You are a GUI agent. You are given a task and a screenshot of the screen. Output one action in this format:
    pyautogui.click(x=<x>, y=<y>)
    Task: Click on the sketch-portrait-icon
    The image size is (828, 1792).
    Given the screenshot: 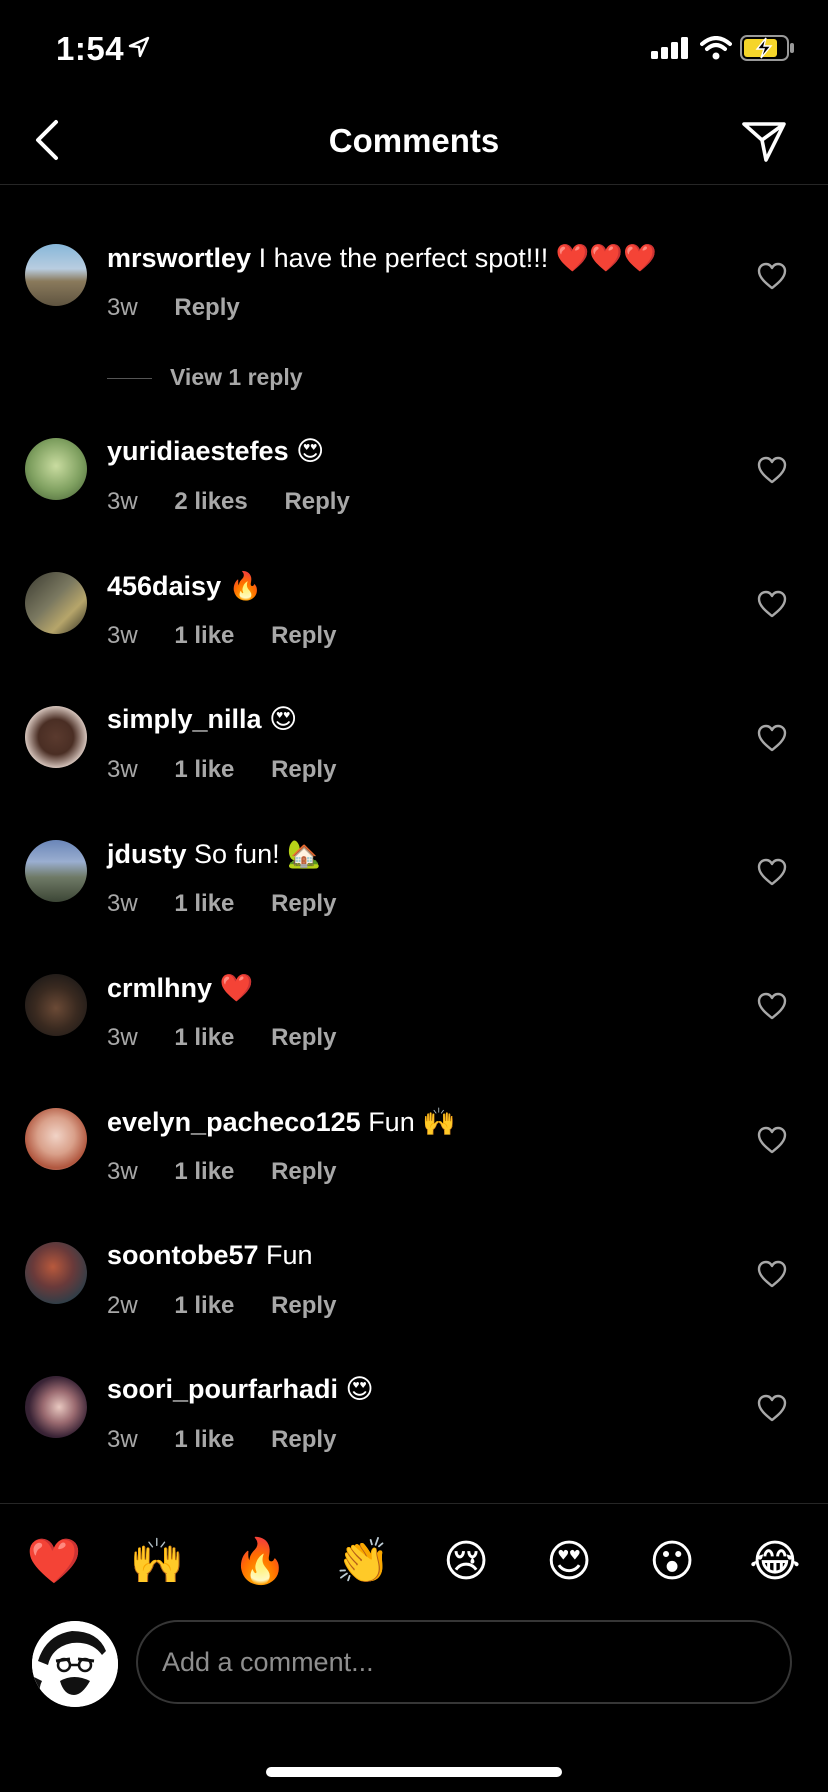 What is the action you would take?
    pyautogui.click(x=75, y=1664)
    